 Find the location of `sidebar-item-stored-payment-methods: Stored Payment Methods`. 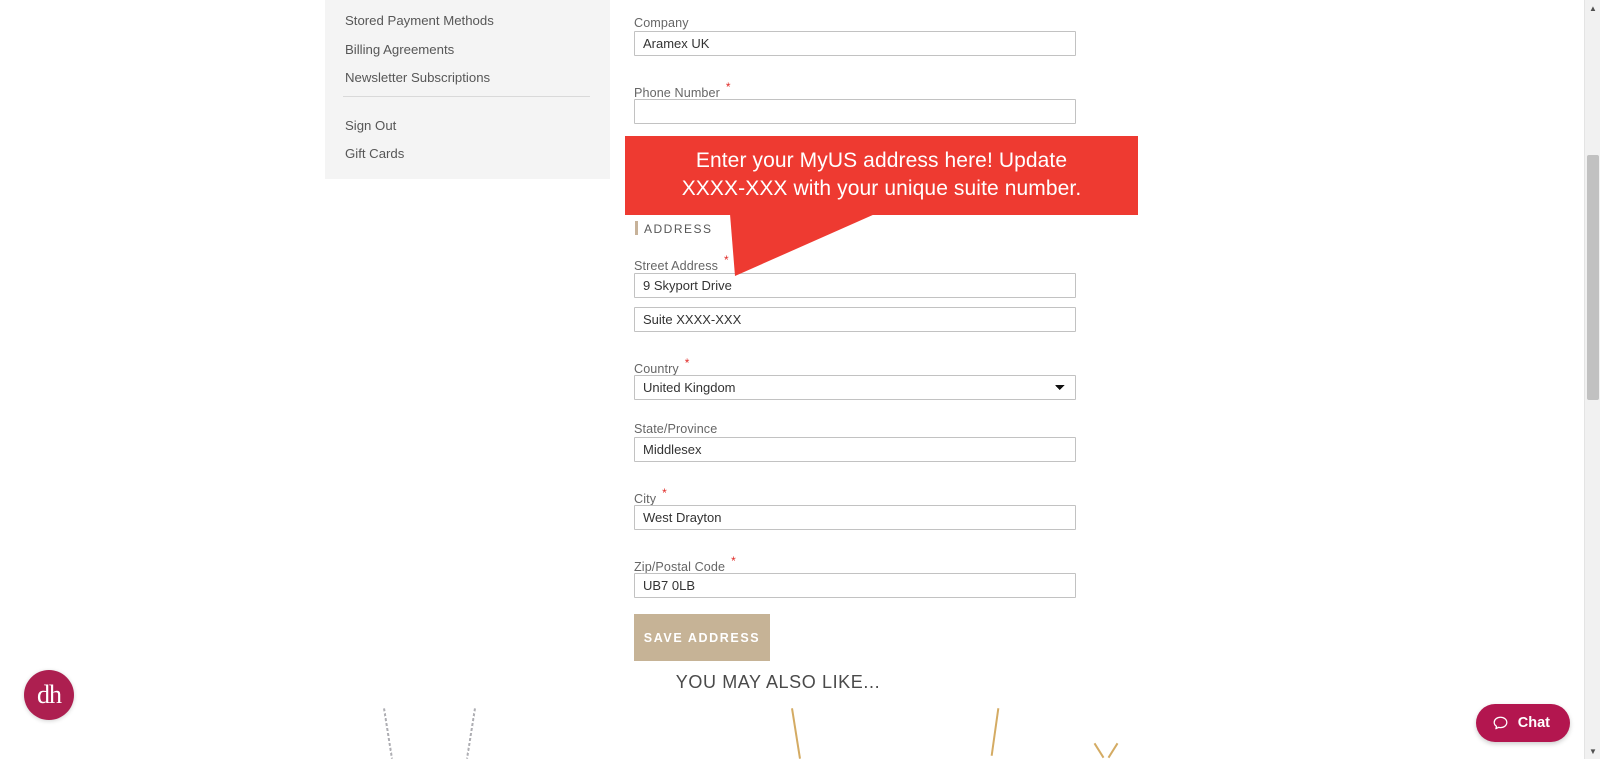

sidebar-item-stored-payment-methods: Stored Payment Methods is located at coordinates (414, 20).